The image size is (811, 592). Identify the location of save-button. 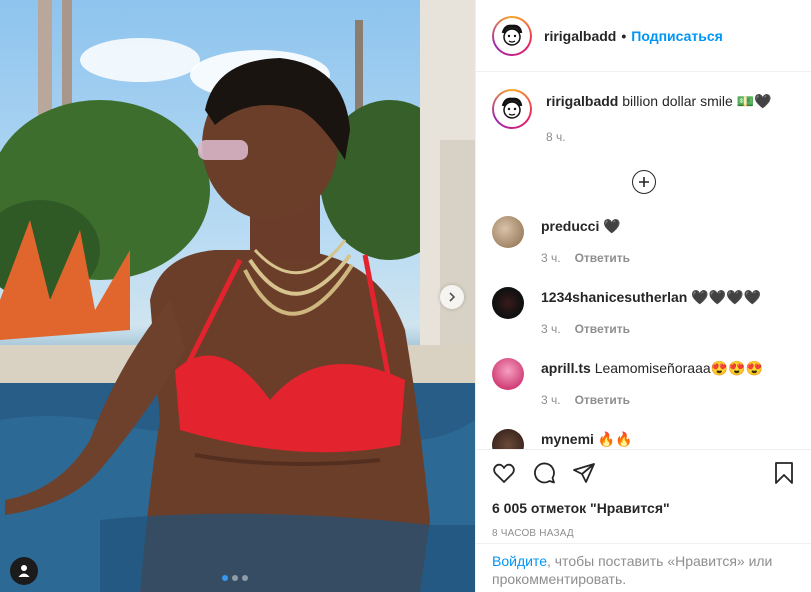
(784, 473).